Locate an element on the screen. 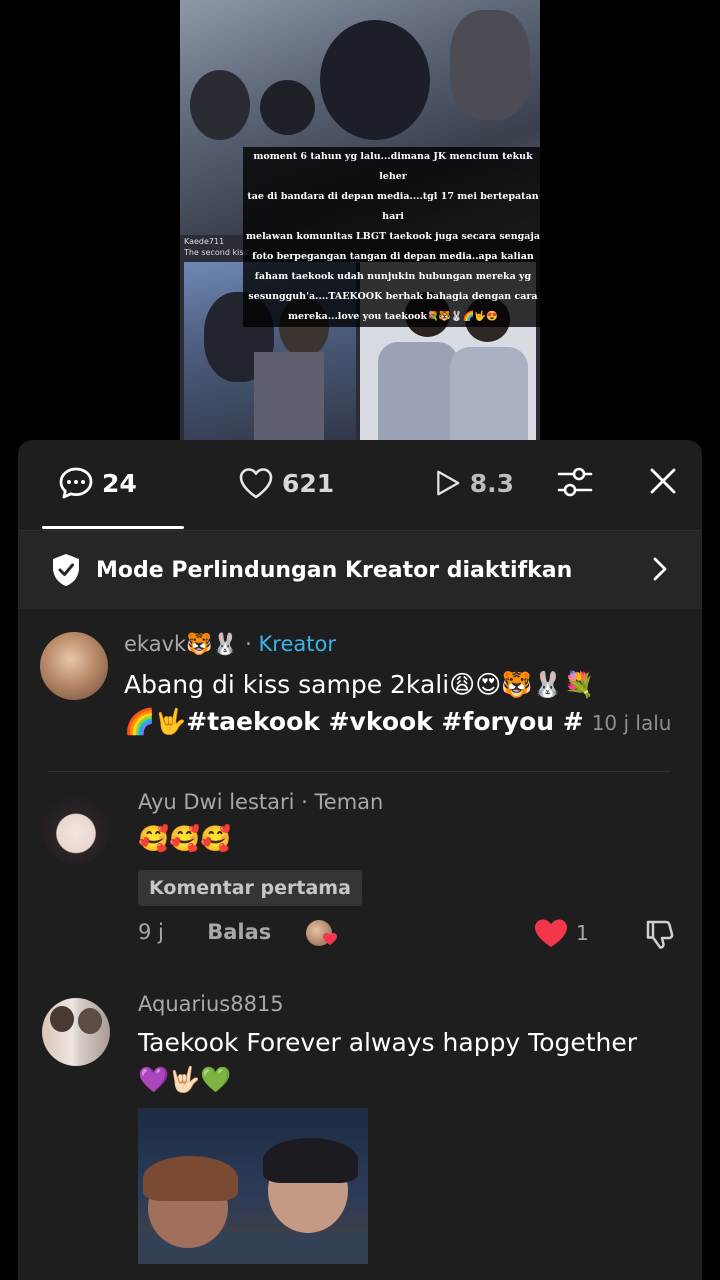 This screenshot has width=720, height=1280. likes-count: 621 is located at coordinates (308, 483).